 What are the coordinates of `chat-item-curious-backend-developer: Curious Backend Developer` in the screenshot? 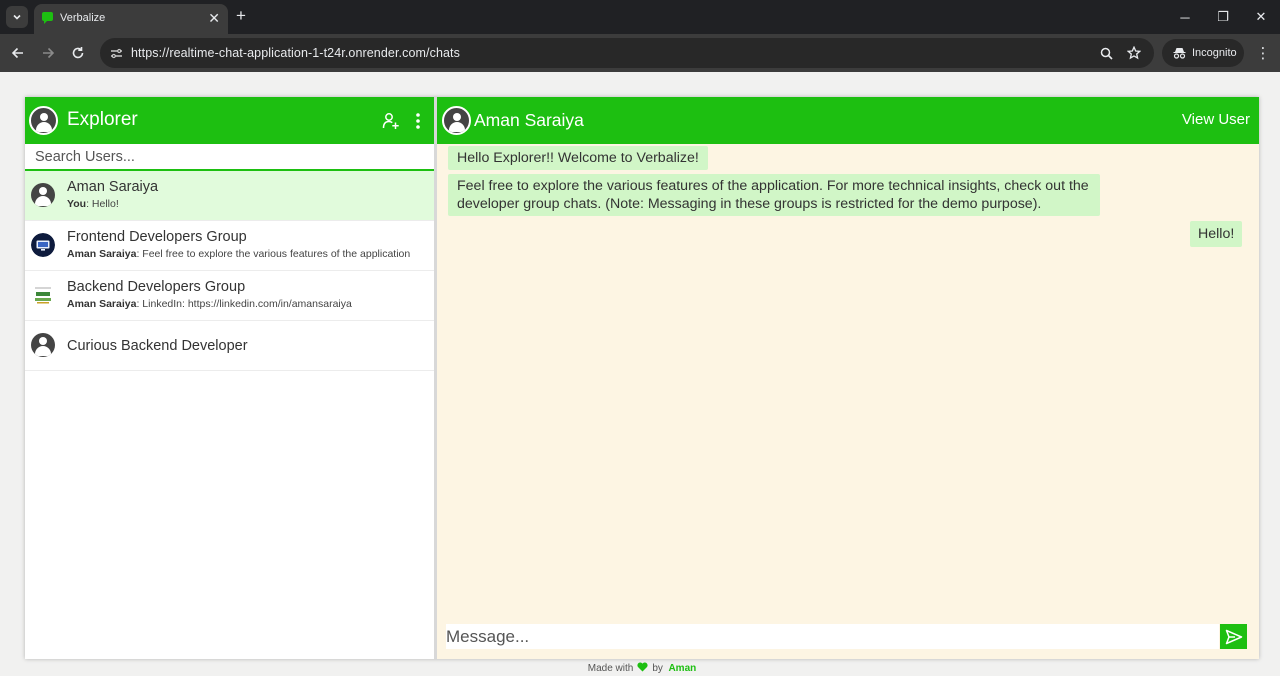 It's located at (229, 346).